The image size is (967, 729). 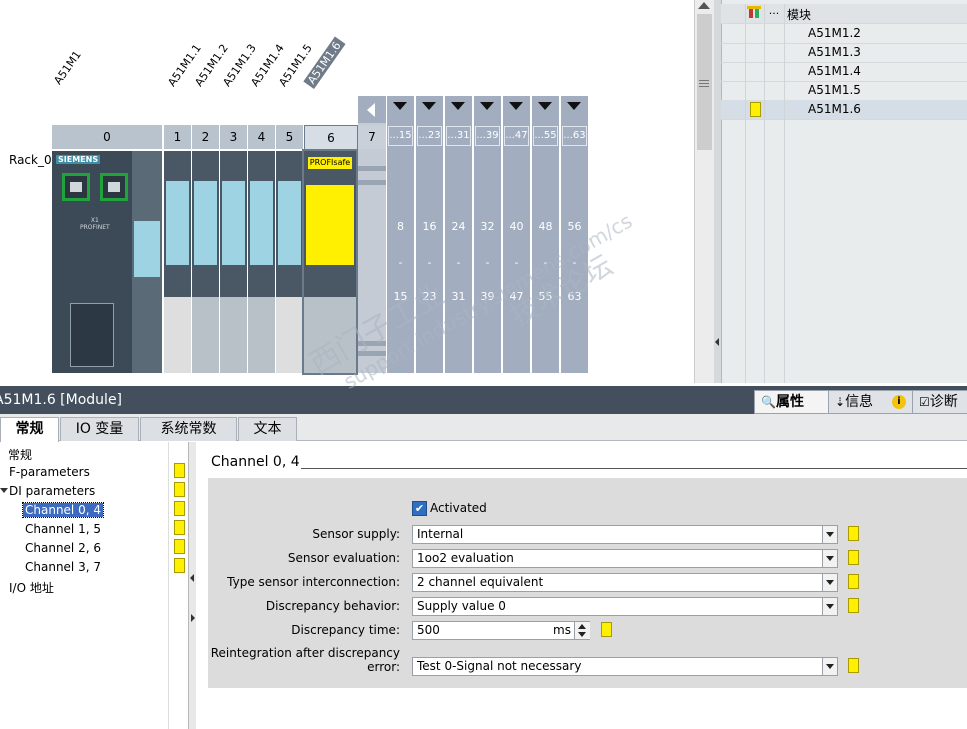 What do you see at coordinates (345, 630) in the screenshot?
I see `discrepancy-time-label: Discrepancy time:` at bounding box center [345, 630].